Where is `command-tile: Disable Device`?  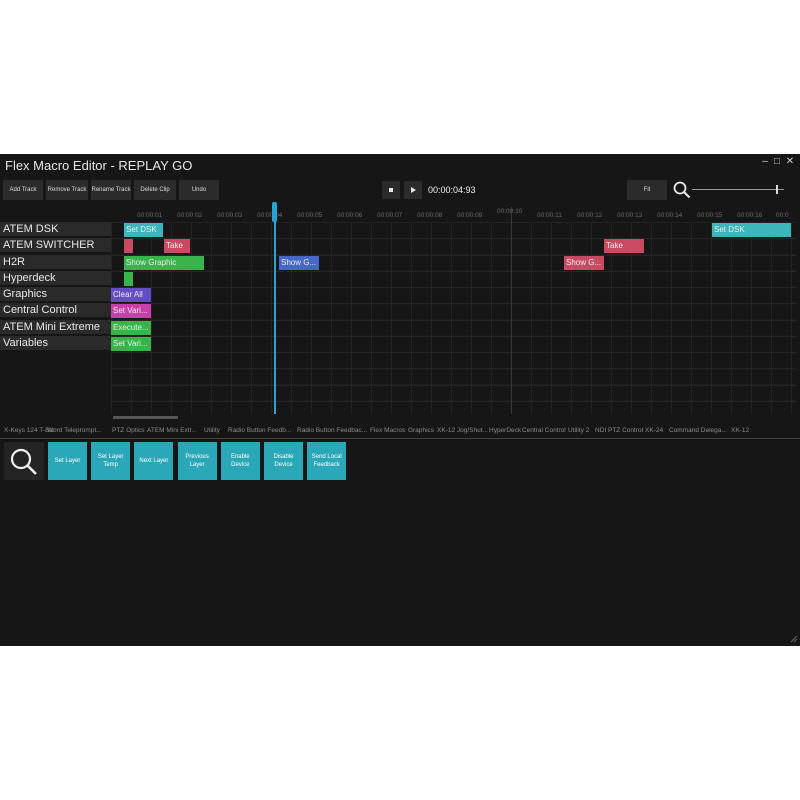
command-tile: Disable Device is located at coordinates (283, 461).